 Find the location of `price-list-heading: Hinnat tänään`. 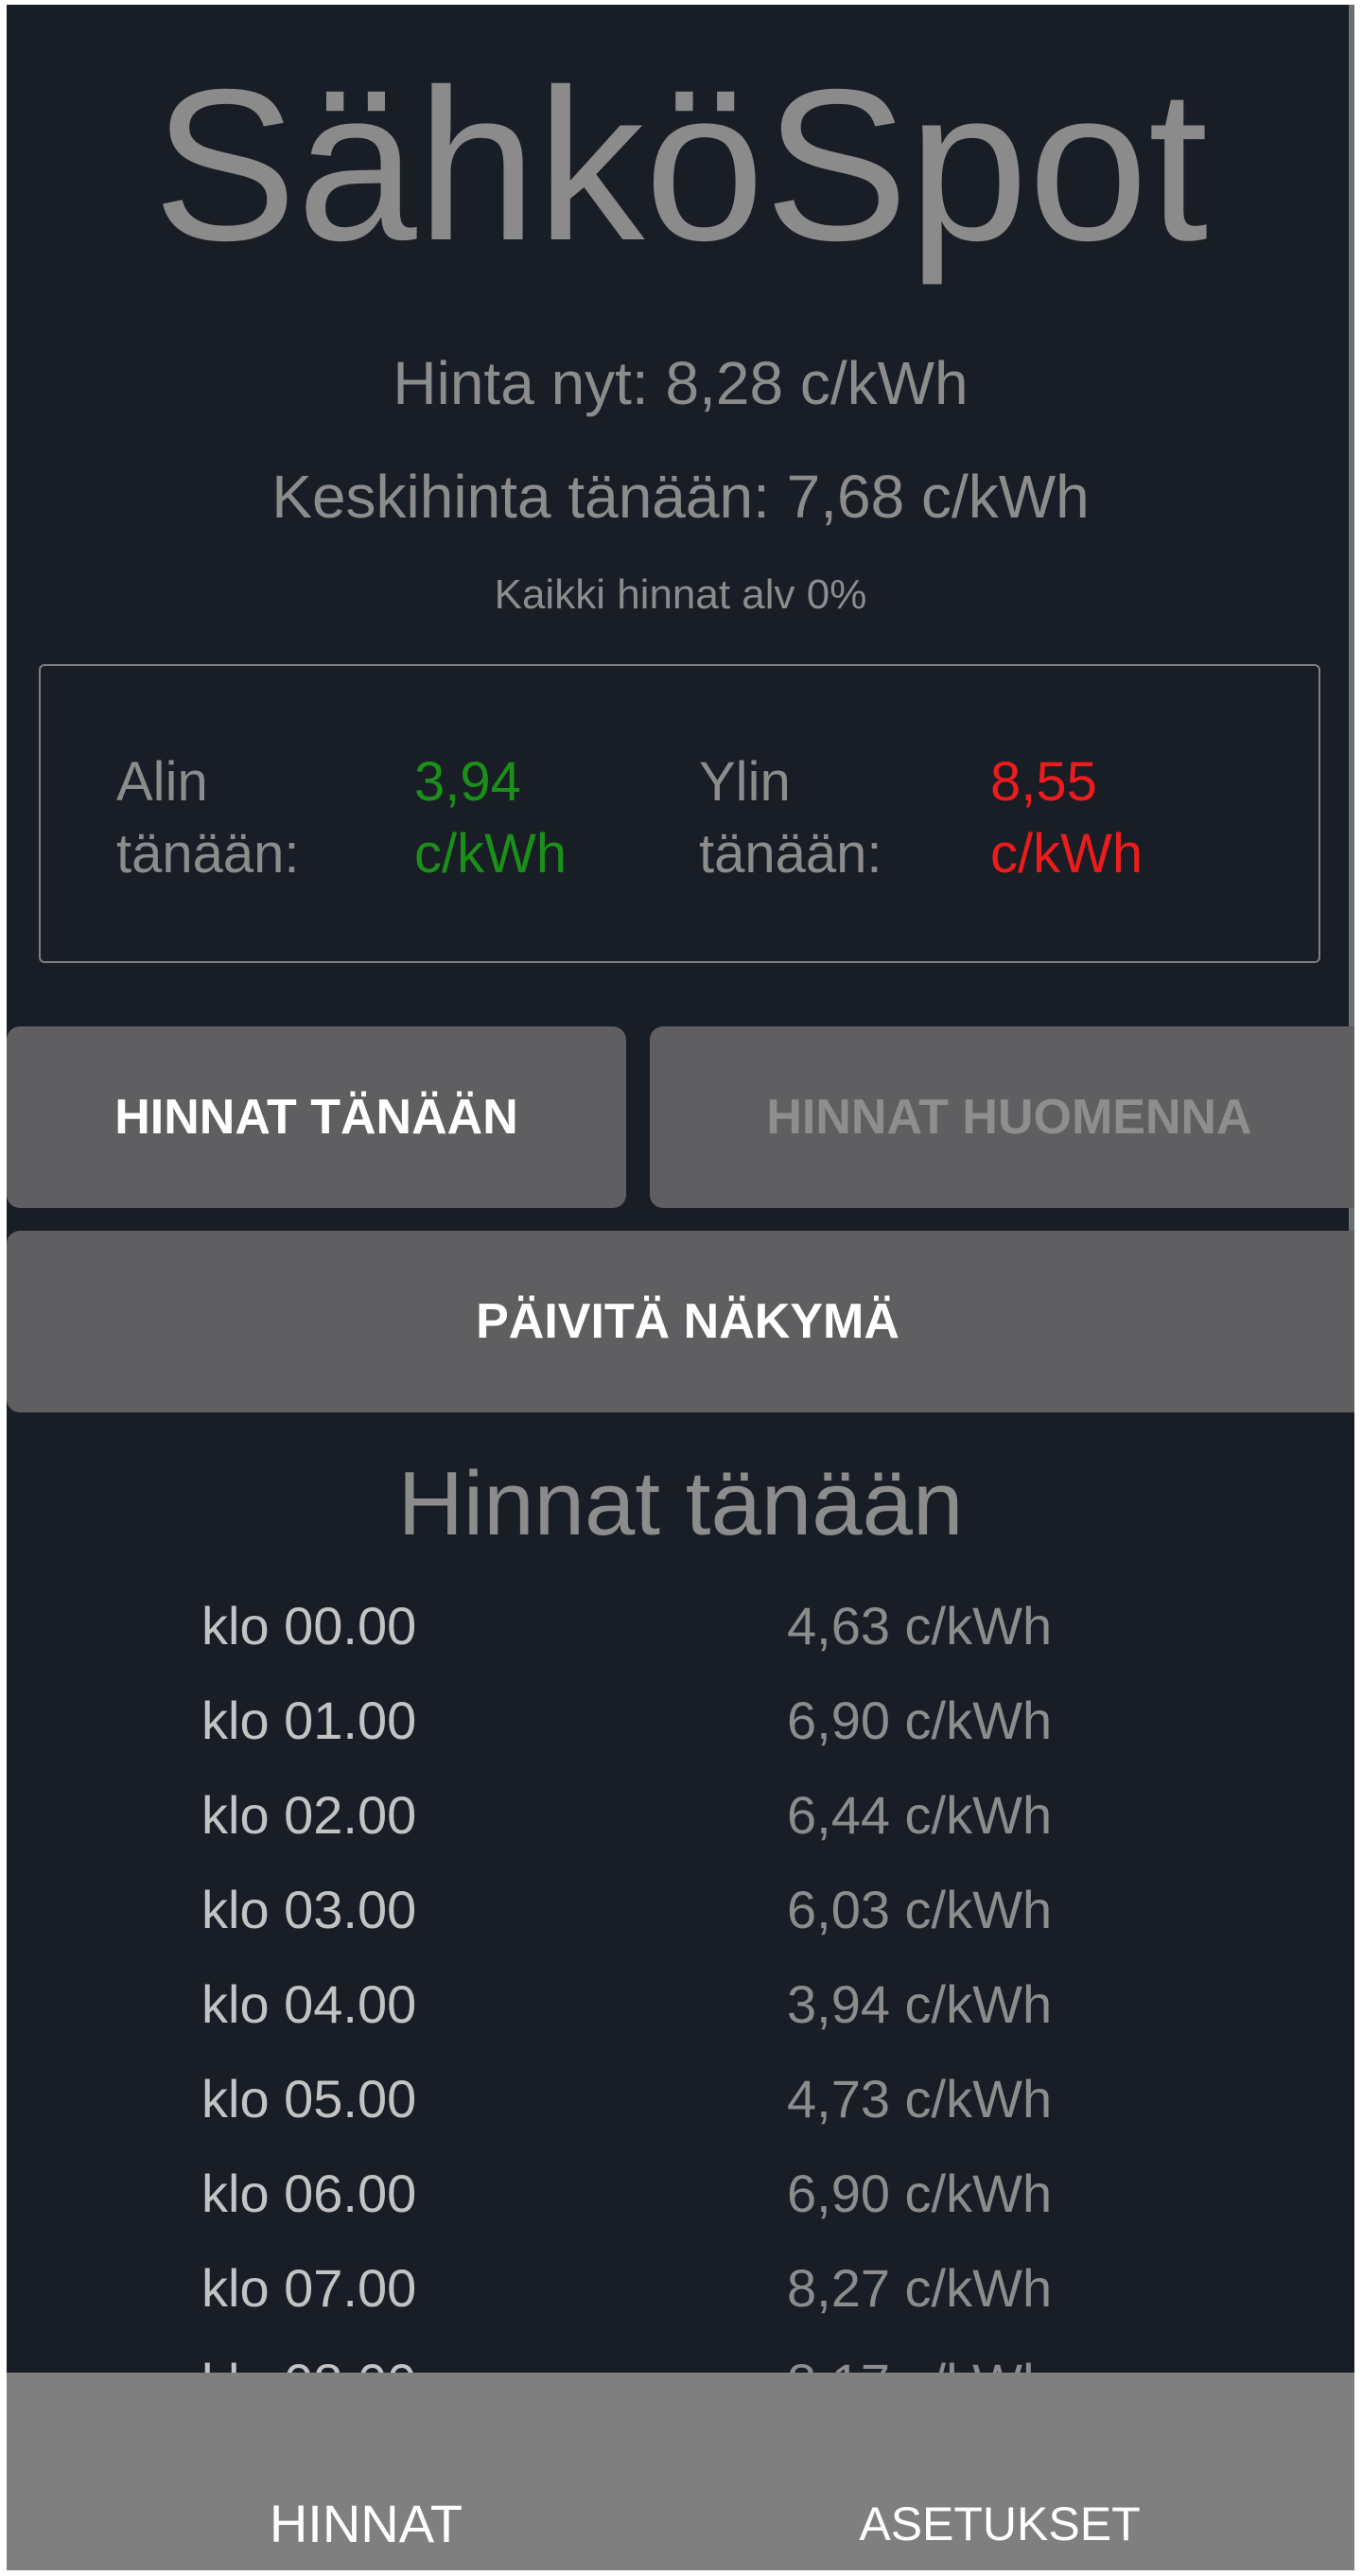

price-list-heading: Hinnat tänään is located at coordinates (680, 1504).